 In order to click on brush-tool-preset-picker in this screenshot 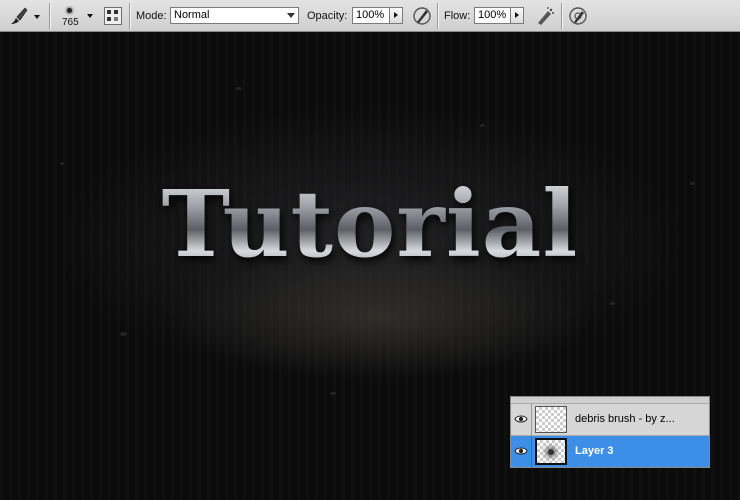, I will do `click(24, 16)`.